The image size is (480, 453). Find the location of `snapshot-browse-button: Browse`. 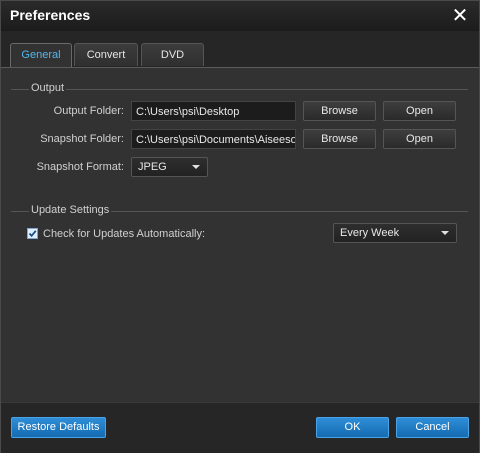

snapshot-browse-button: Browse is located at coordinates (339, 139).